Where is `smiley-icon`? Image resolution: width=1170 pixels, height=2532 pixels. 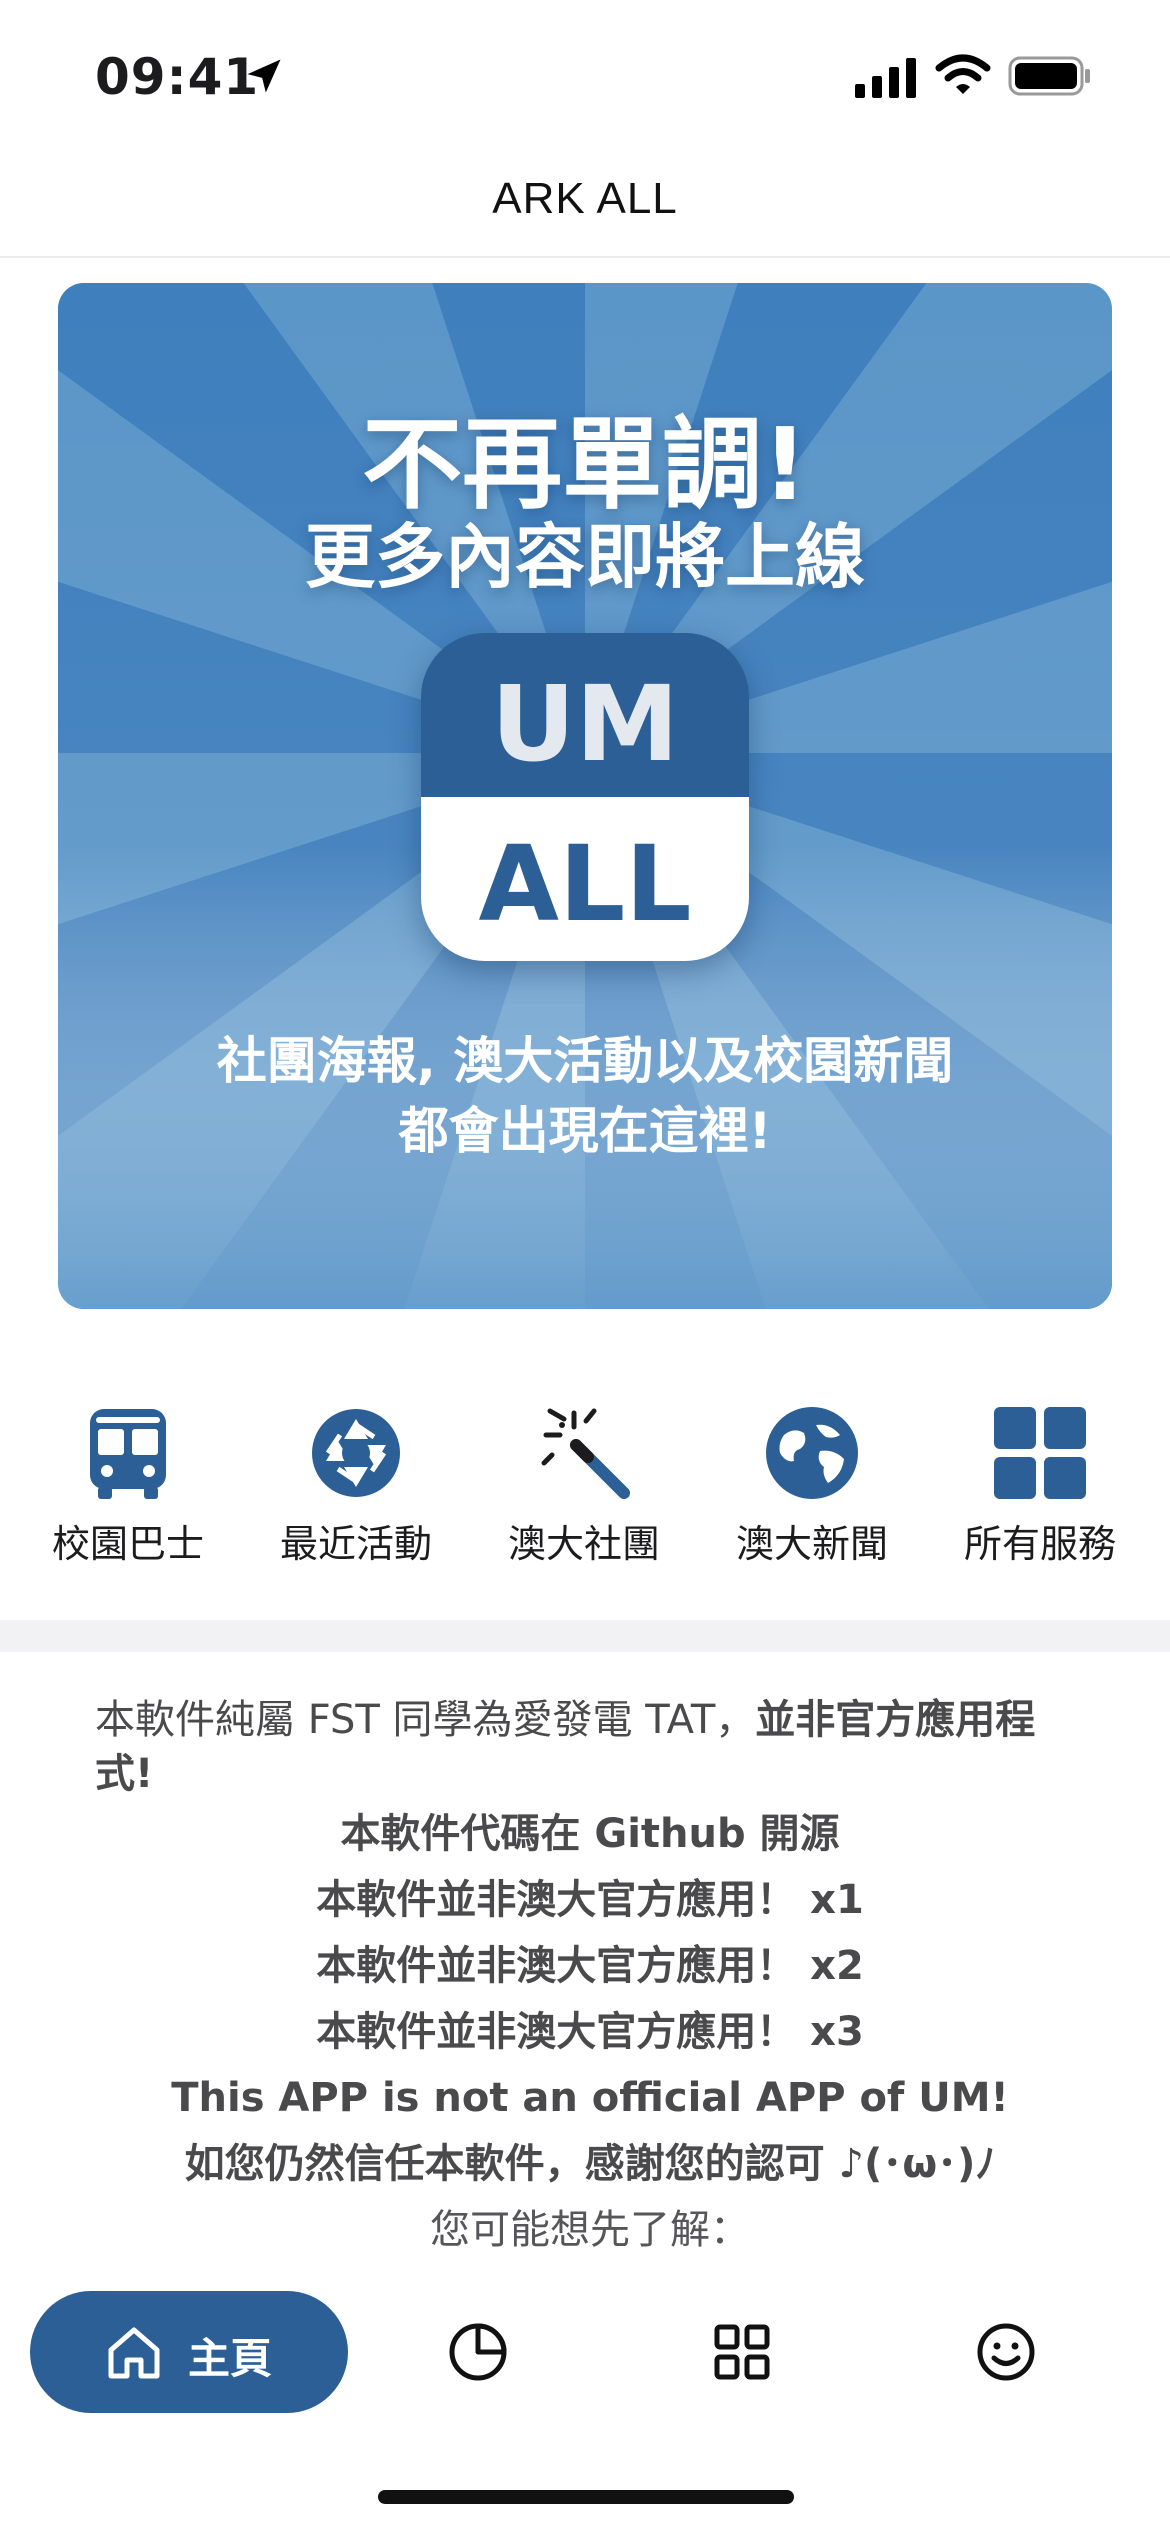
smiley-icon is located at coordinates (1006, 2352).